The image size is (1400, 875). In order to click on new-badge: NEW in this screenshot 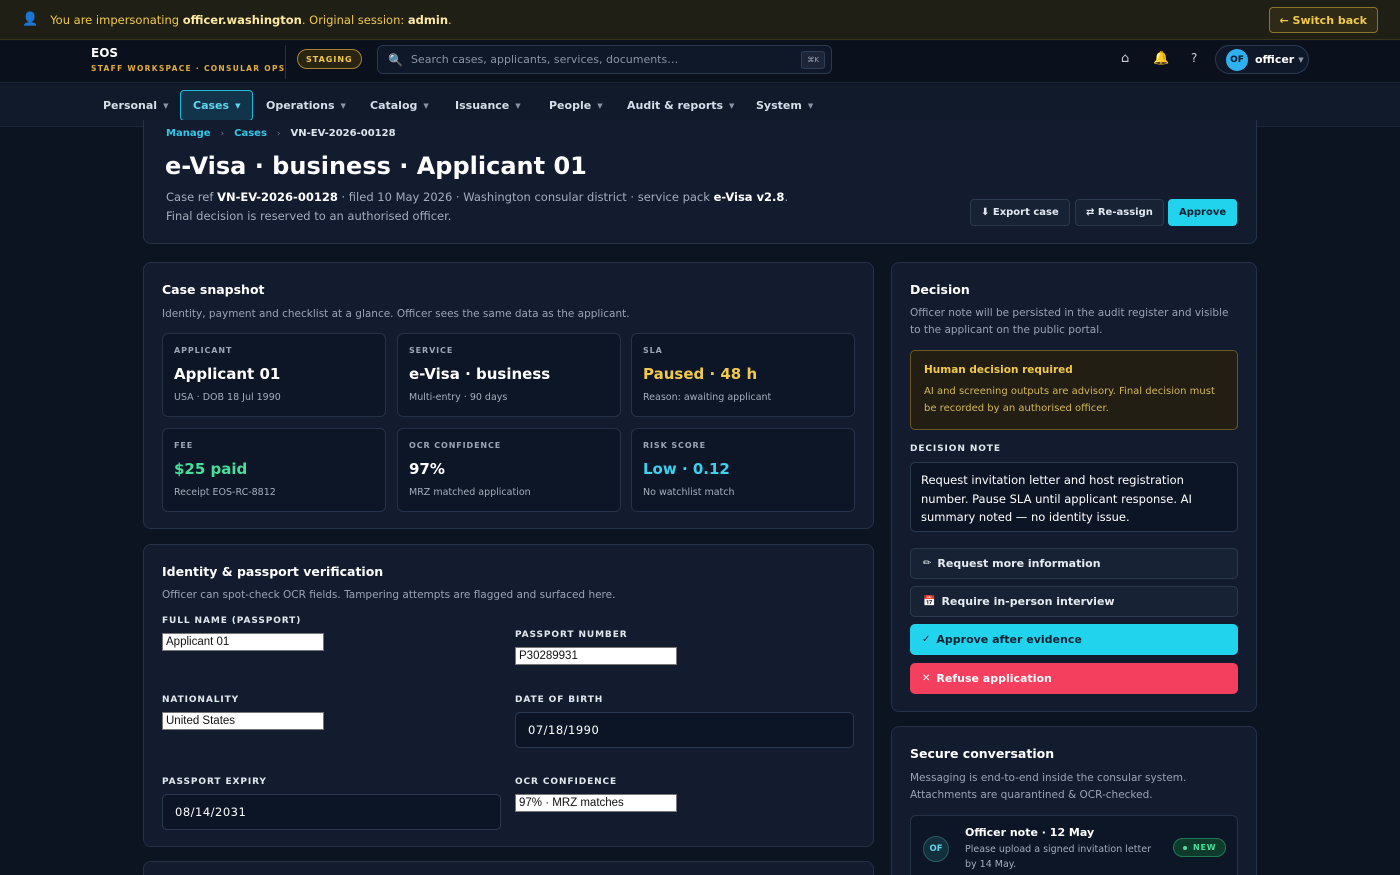, I will do `click(1200, 847)`.